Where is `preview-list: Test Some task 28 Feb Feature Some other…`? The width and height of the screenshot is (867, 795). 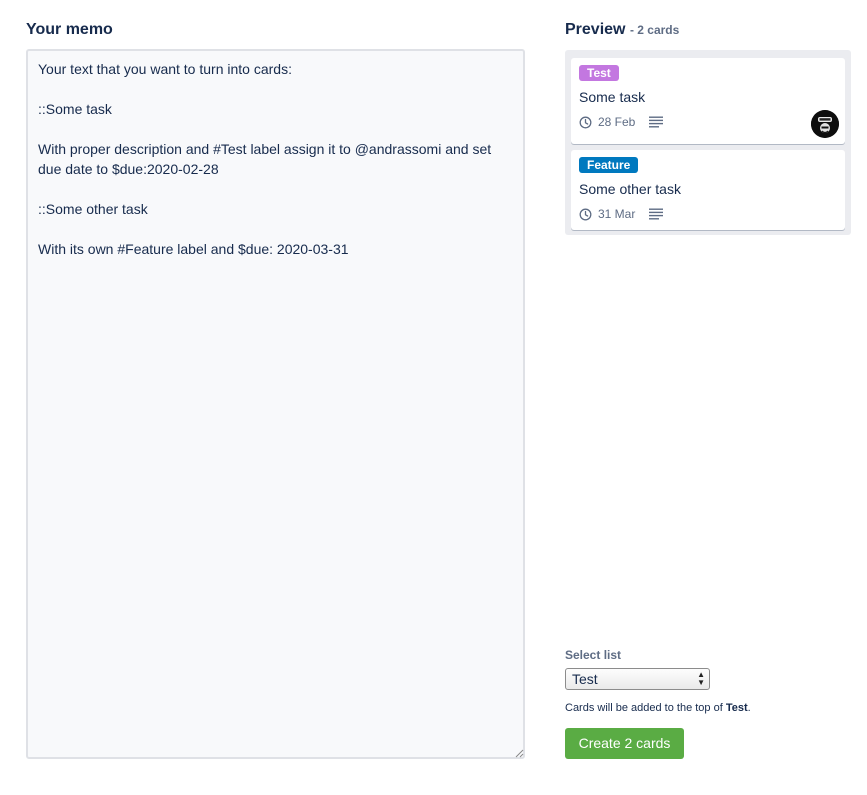
preview-list: Test Some task 28 Feb Feature Some other… is located at coordinates (708, 142).